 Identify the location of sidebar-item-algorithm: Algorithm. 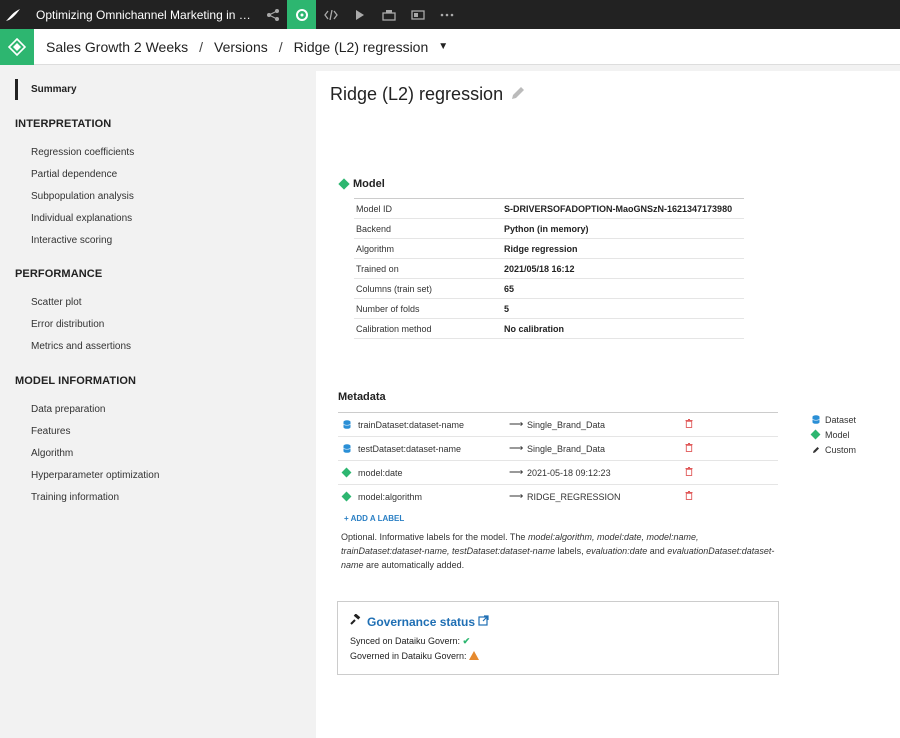
(52, 453).